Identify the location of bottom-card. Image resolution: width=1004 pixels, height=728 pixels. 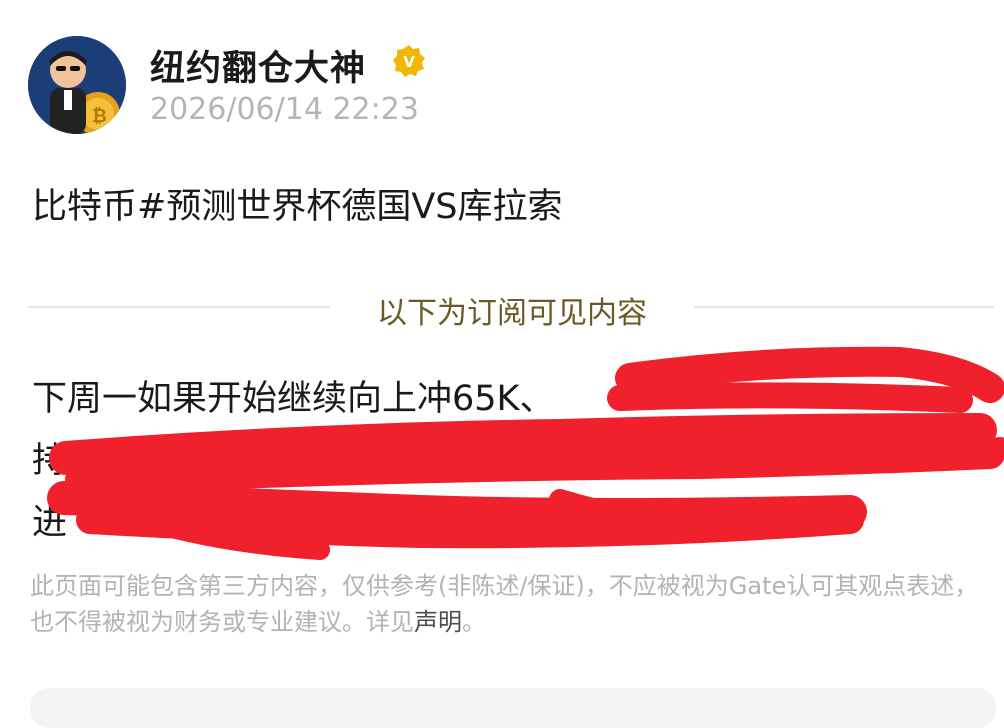
(513, 708).